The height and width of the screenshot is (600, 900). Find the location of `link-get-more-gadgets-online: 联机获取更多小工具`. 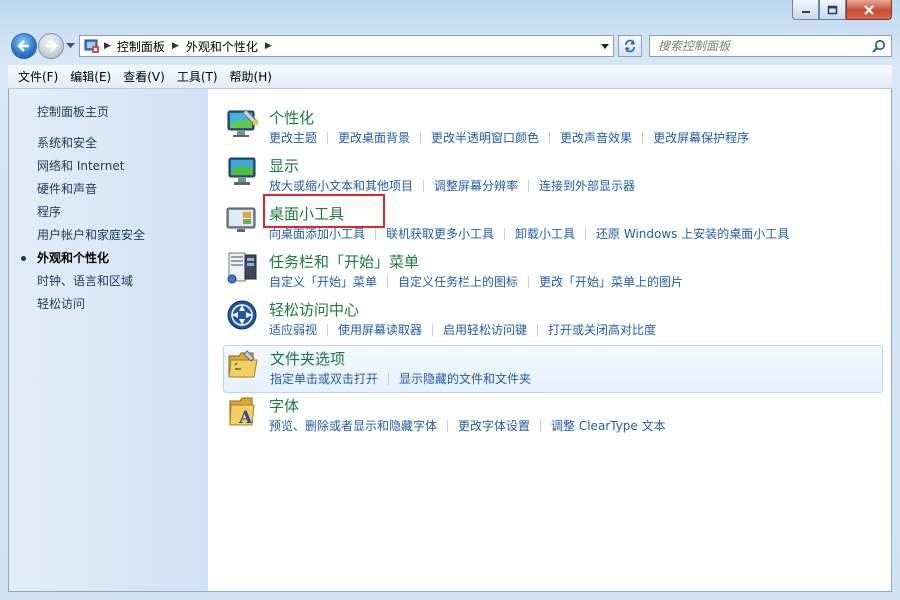

link-get-more-gadgets-online: 联机获取更多小工具 is located at coordinates (440, 233).